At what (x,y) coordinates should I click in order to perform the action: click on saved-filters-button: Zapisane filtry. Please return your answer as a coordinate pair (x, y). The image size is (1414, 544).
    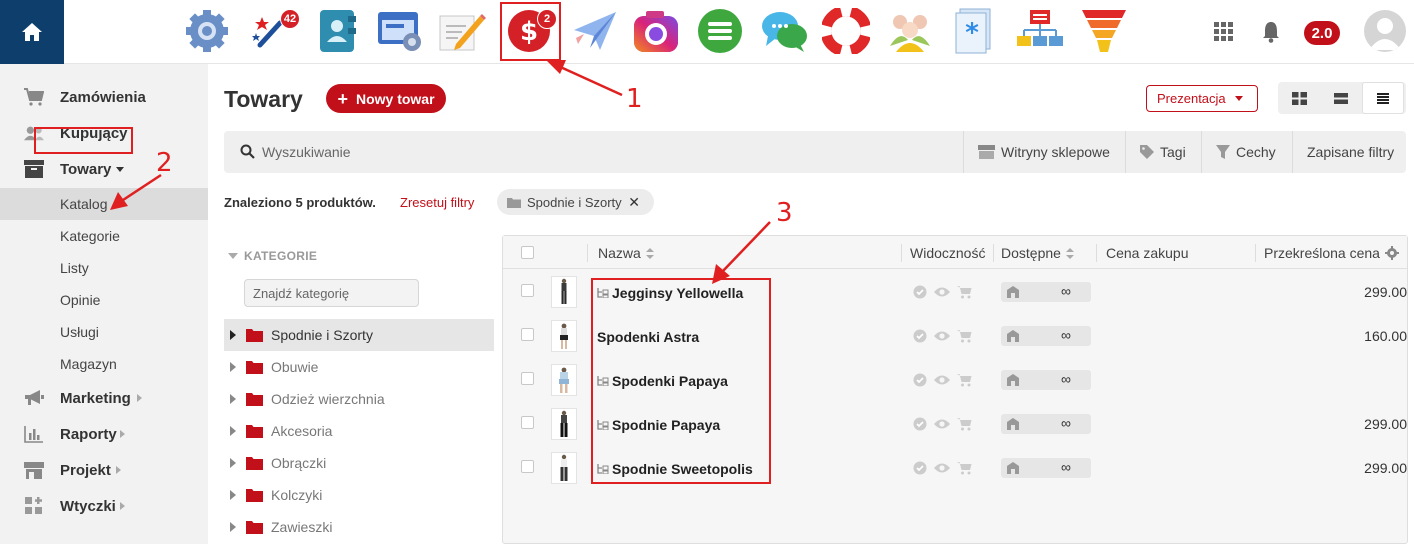
    Looking at the image, I should click on (1349, 152).